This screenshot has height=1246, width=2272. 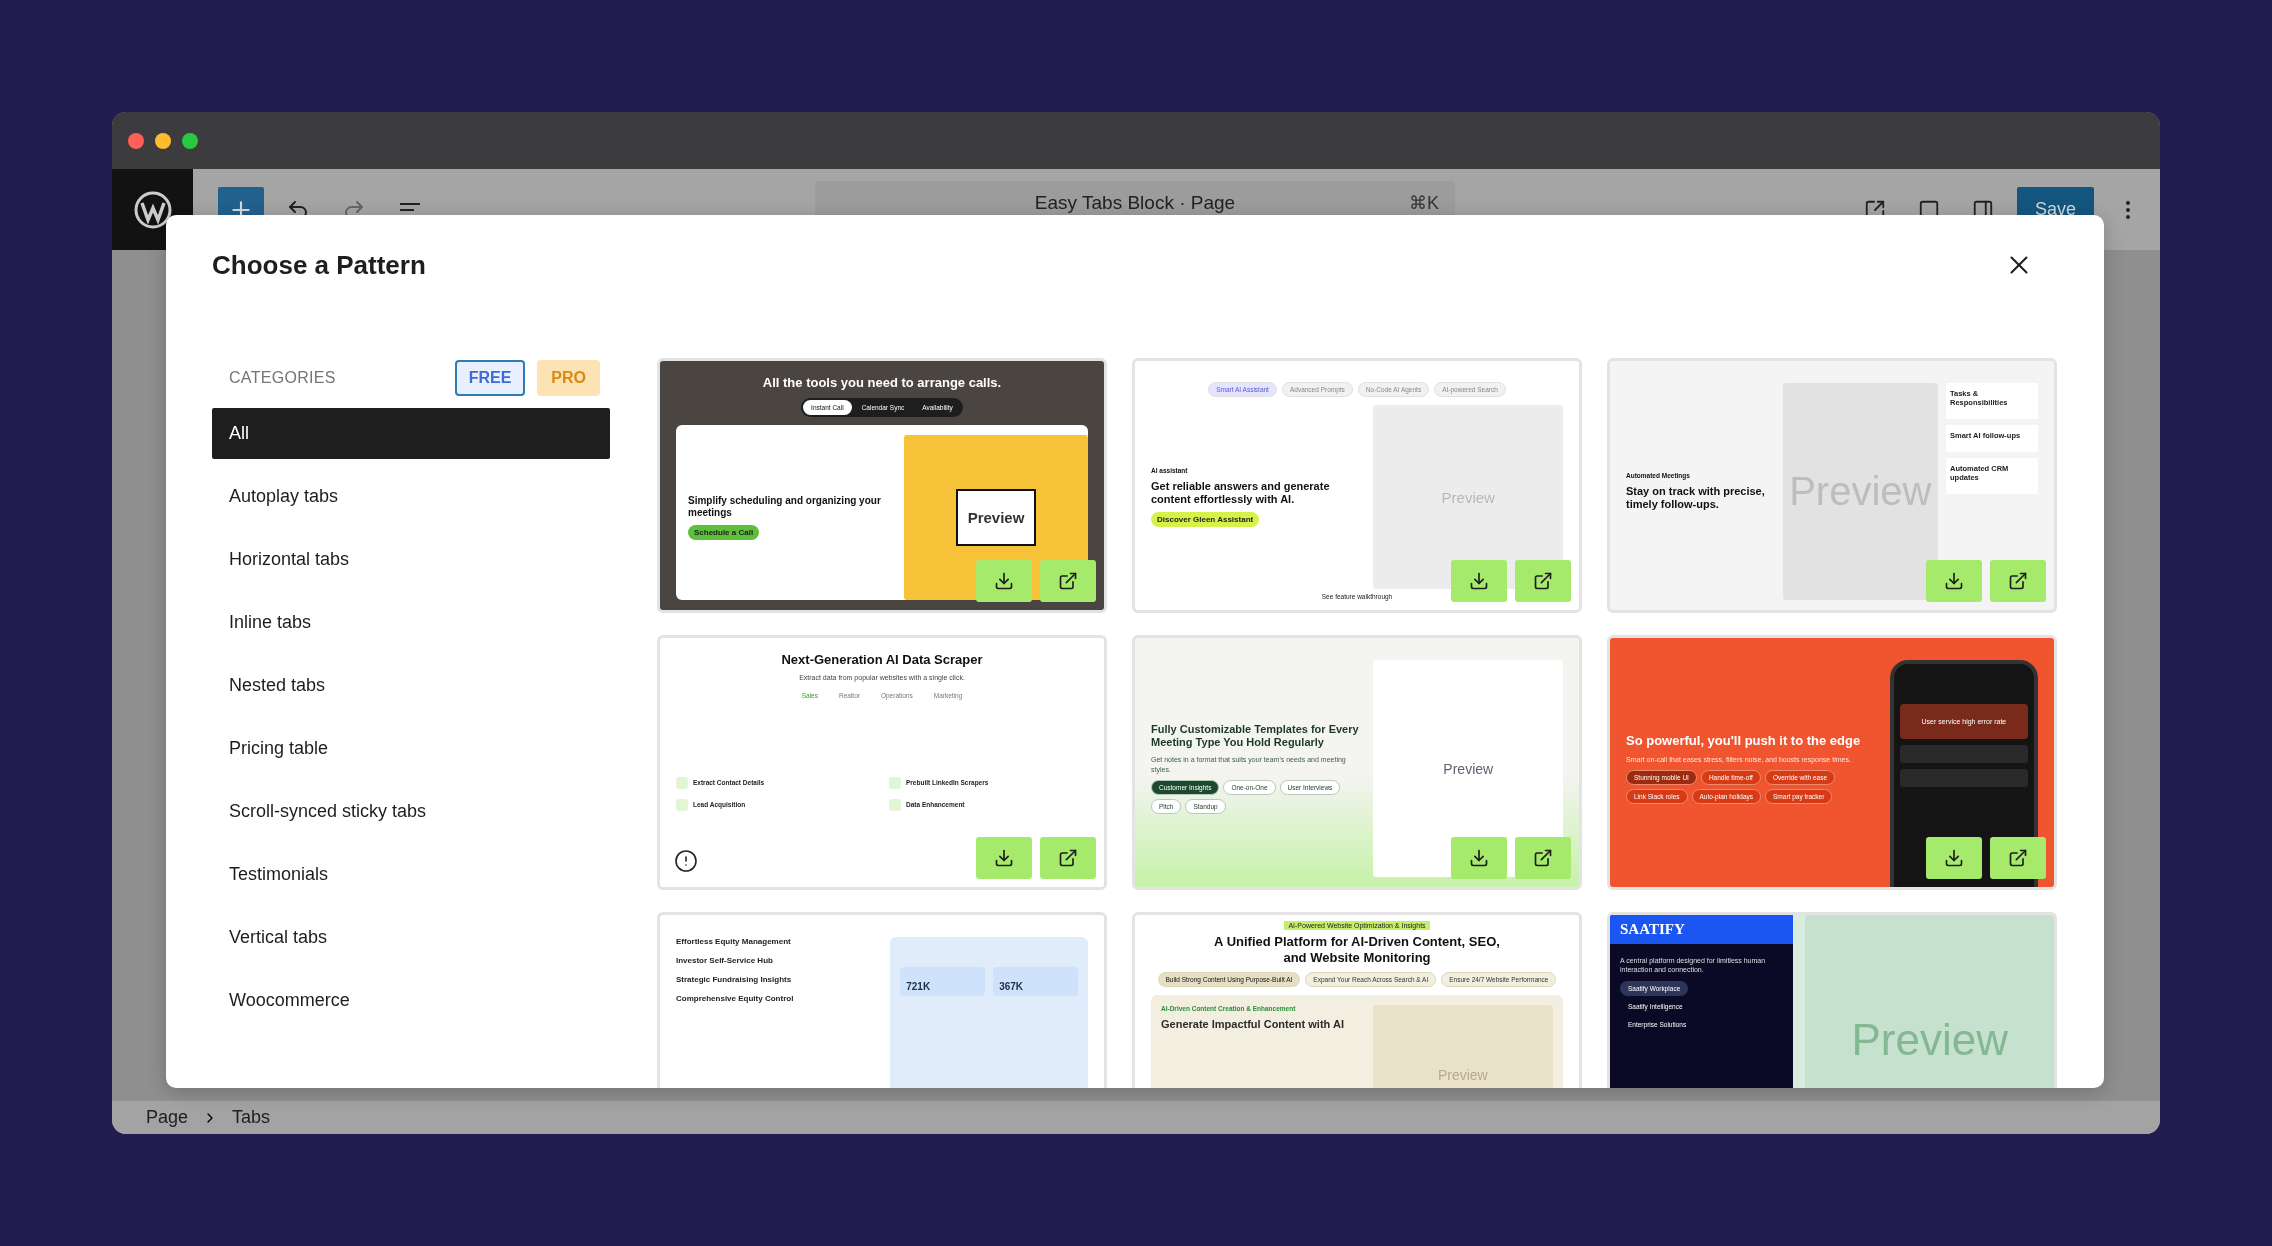 I want to click on category-item: Inline tabs, so click(x=411, y=622).